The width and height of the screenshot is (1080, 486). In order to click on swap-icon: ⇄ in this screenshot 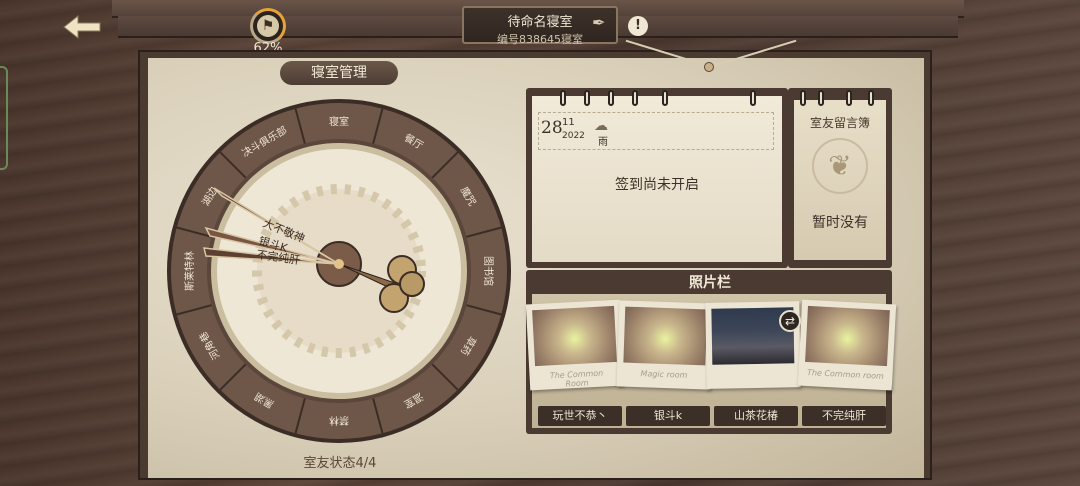, I will do `click(790, 321)`.